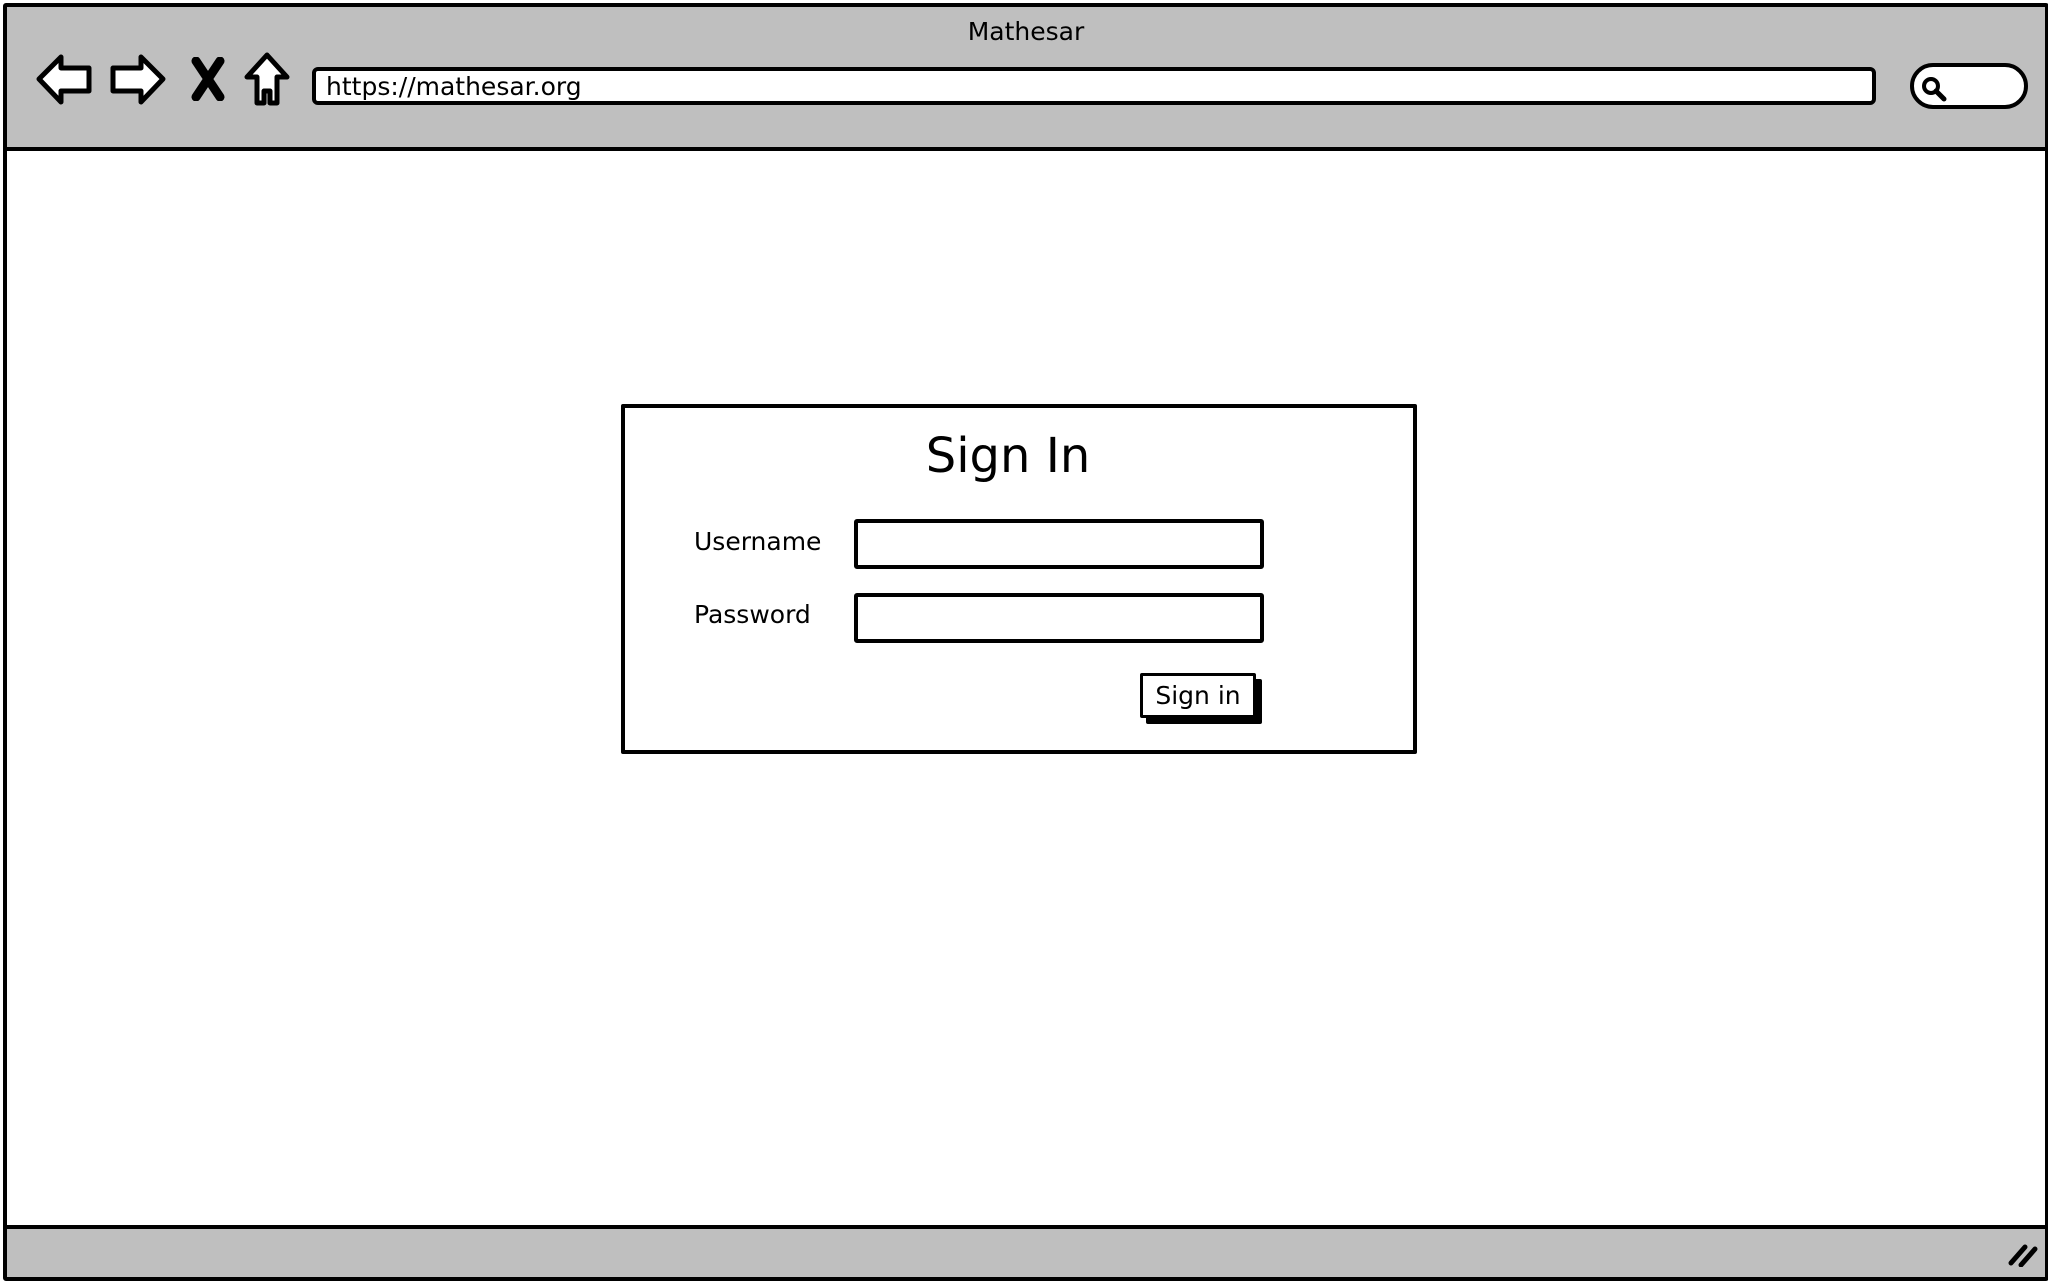  I want to click on password-label: Password, so click(752, 614).